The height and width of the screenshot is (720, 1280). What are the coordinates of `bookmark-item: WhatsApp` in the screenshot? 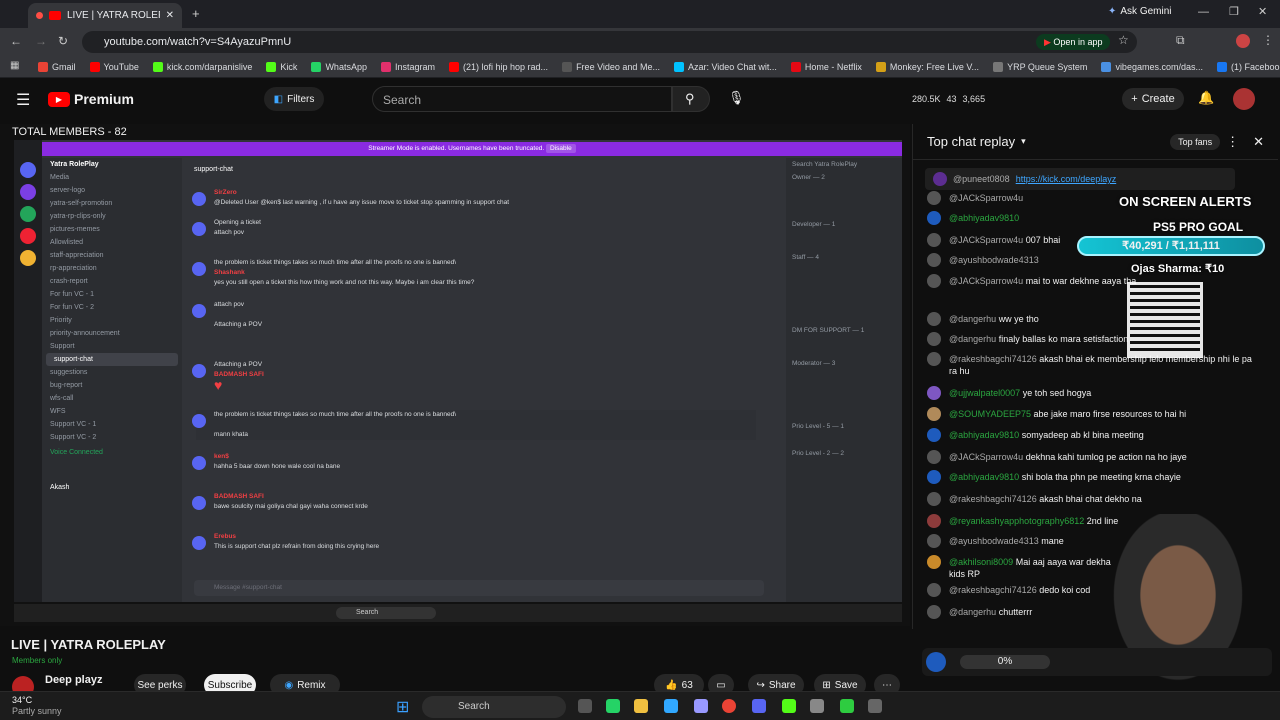 It's located at (339, 66).